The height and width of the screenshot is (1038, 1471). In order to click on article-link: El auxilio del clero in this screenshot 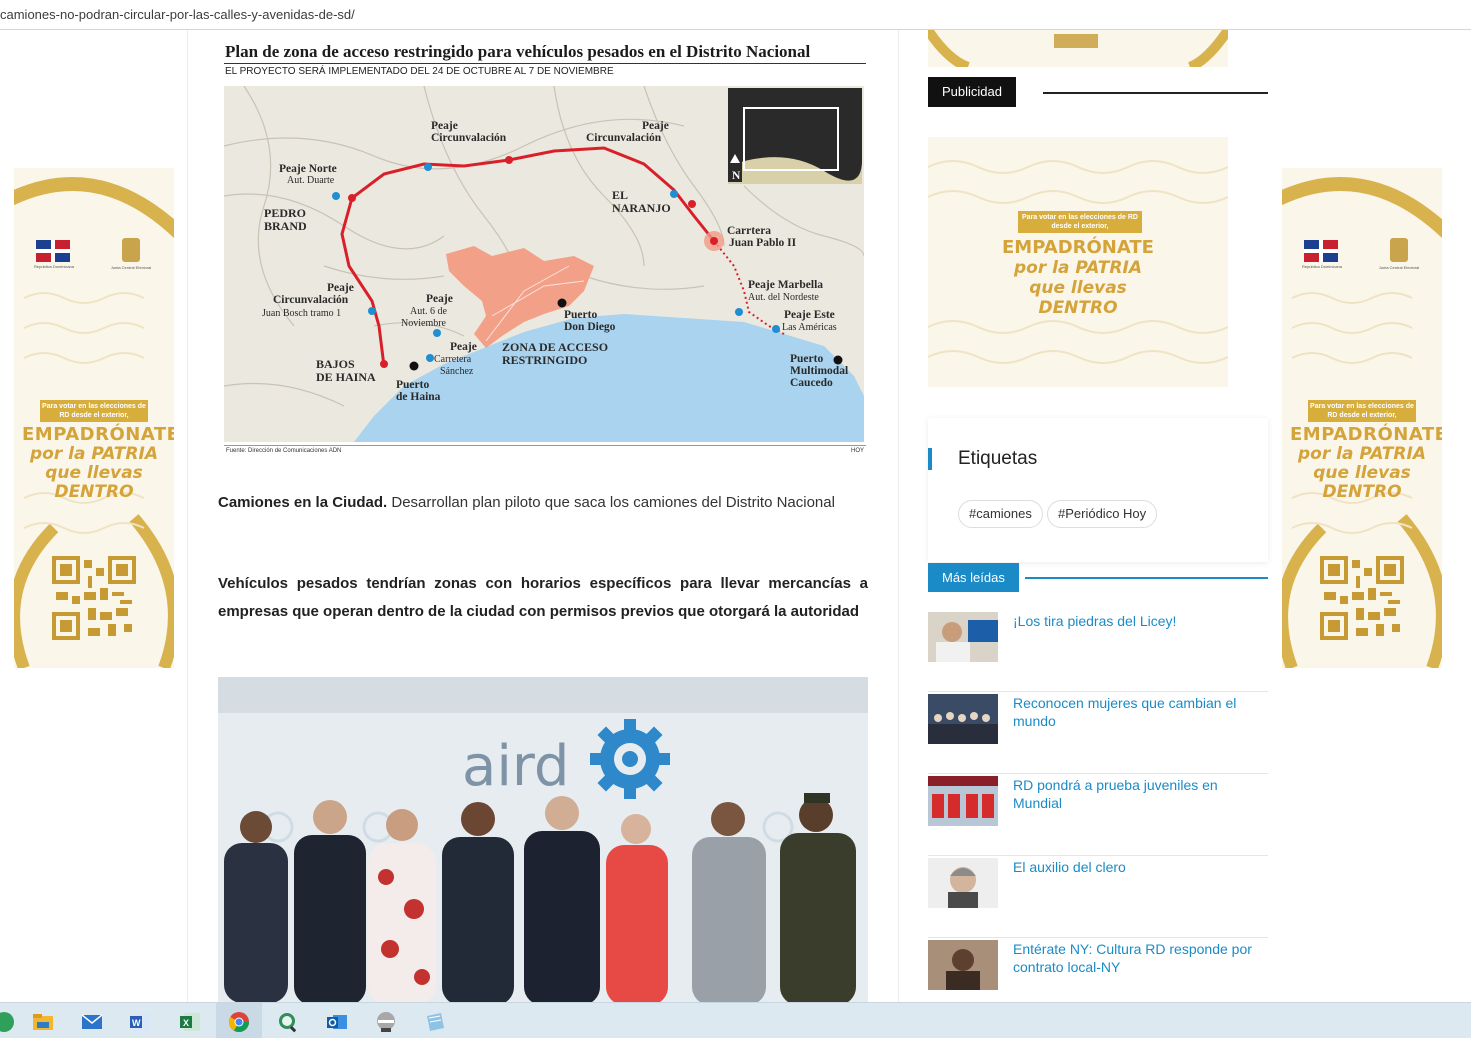, I will do `click(1140, 867)`.